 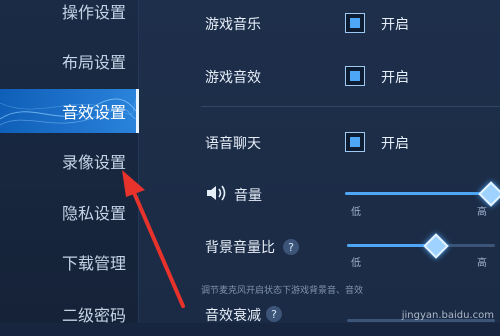 I want to click on volume-label: 音量, so click(x=248, y=196).